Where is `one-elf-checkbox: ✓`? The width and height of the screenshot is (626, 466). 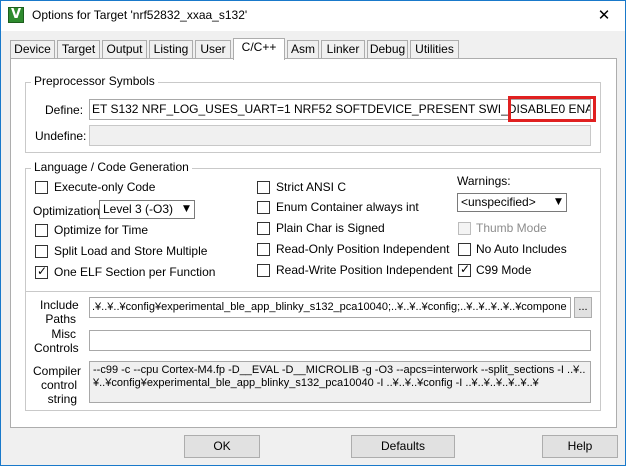
one-elf-checkbox: ✓ is located at coordinates (41, 271).